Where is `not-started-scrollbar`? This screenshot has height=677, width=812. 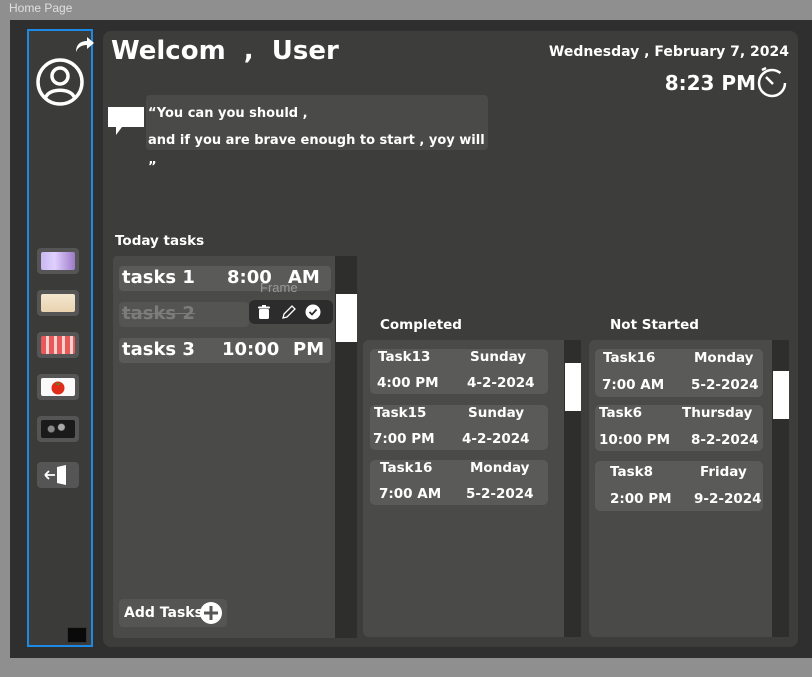
not-started-scrollbar is located at coordinates (780, 488).